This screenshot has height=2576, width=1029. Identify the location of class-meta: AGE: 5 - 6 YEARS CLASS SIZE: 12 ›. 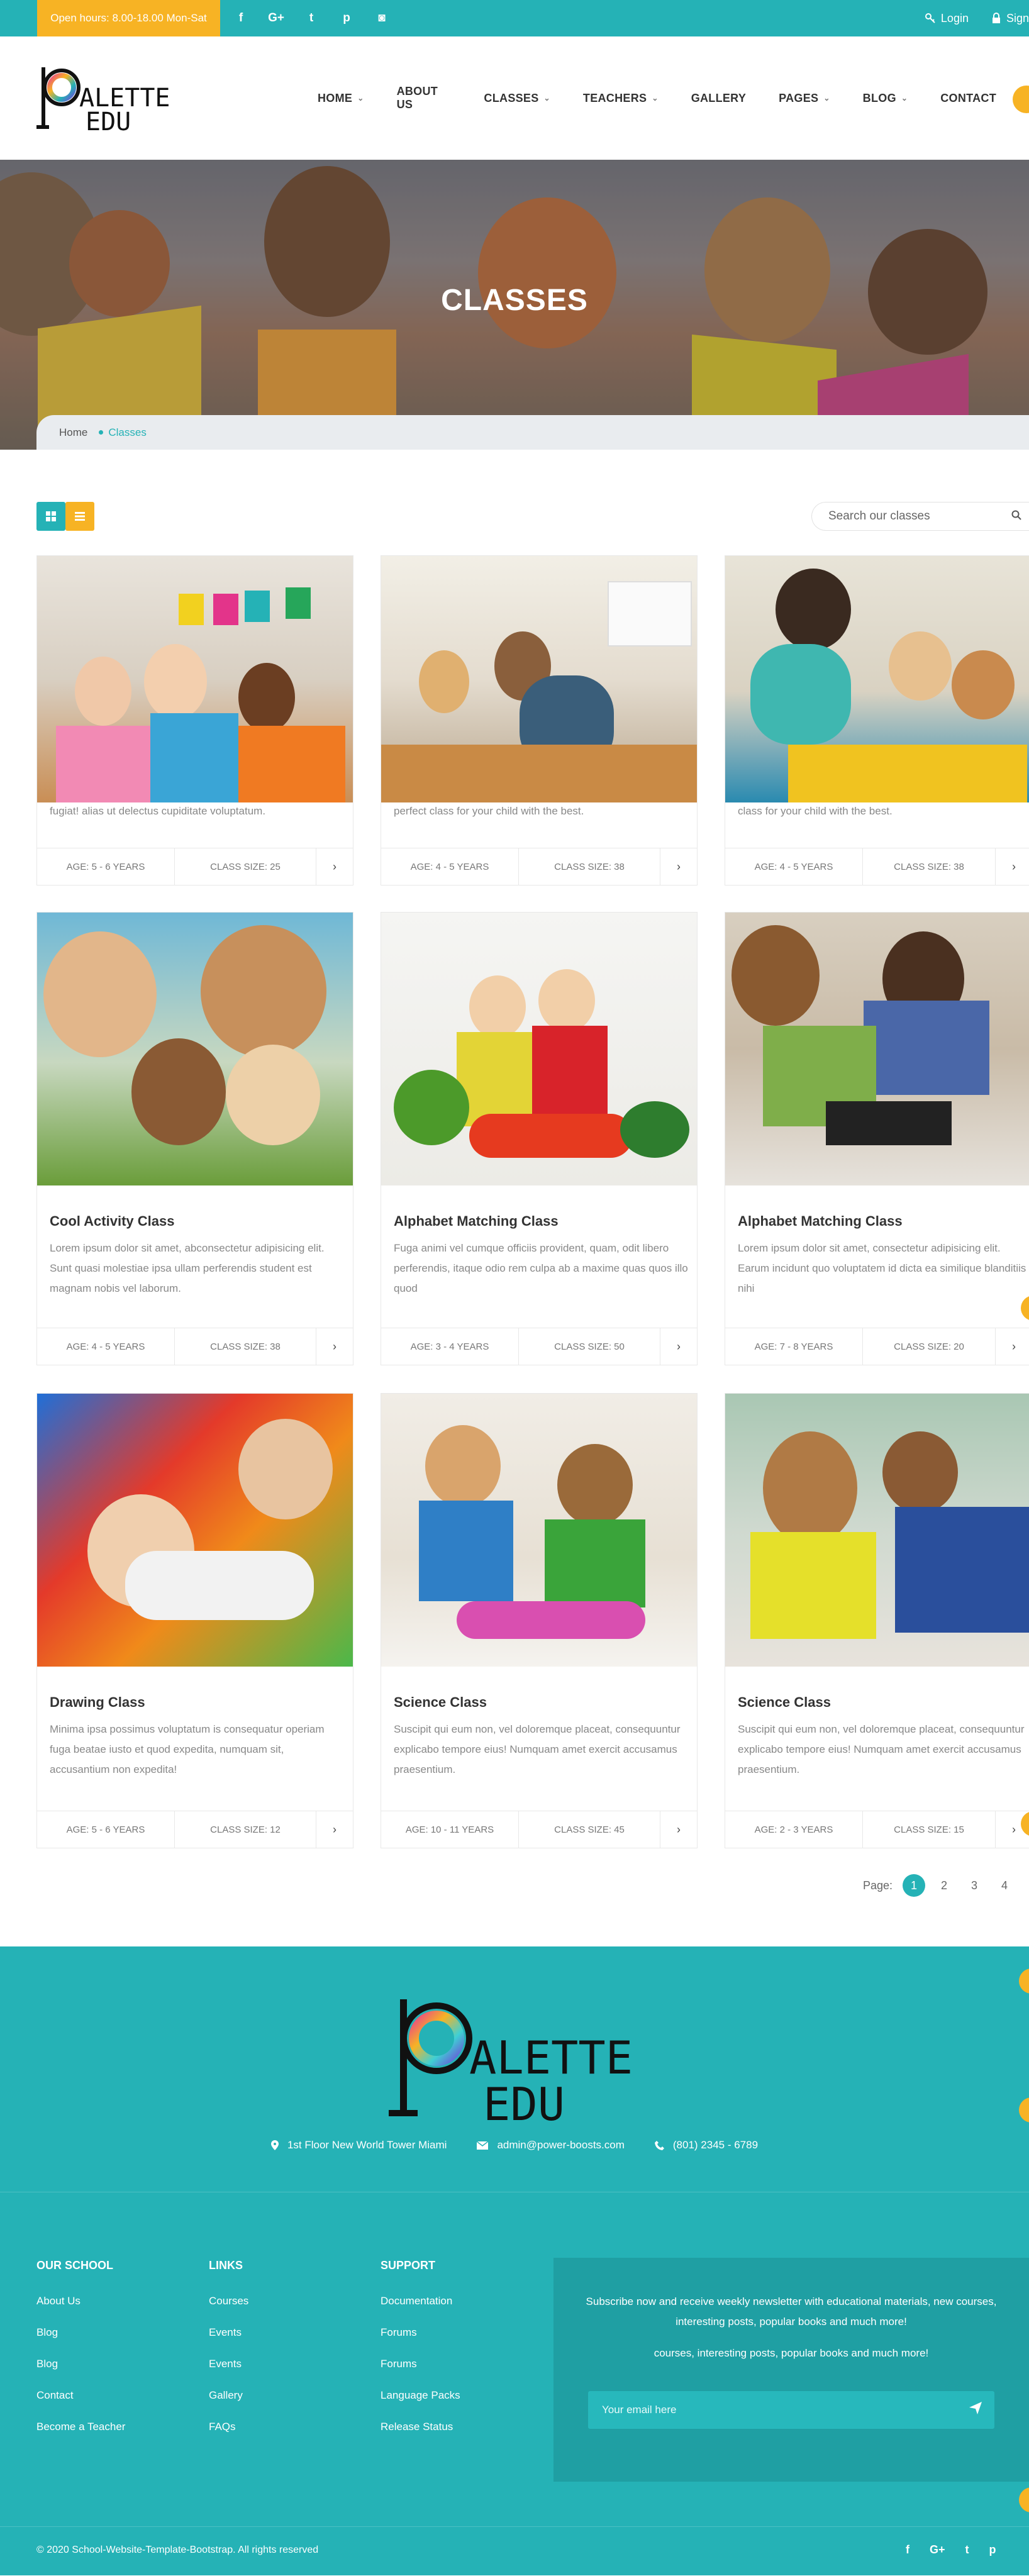
(195, 1829).